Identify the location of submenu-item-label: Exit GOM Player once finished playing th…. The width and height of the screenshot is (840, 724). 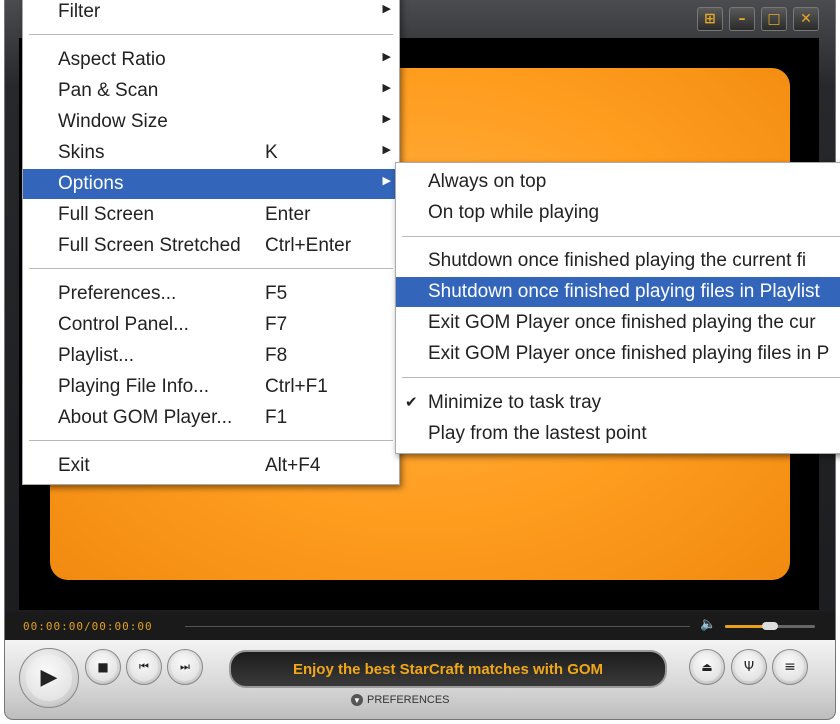
(622, 322).